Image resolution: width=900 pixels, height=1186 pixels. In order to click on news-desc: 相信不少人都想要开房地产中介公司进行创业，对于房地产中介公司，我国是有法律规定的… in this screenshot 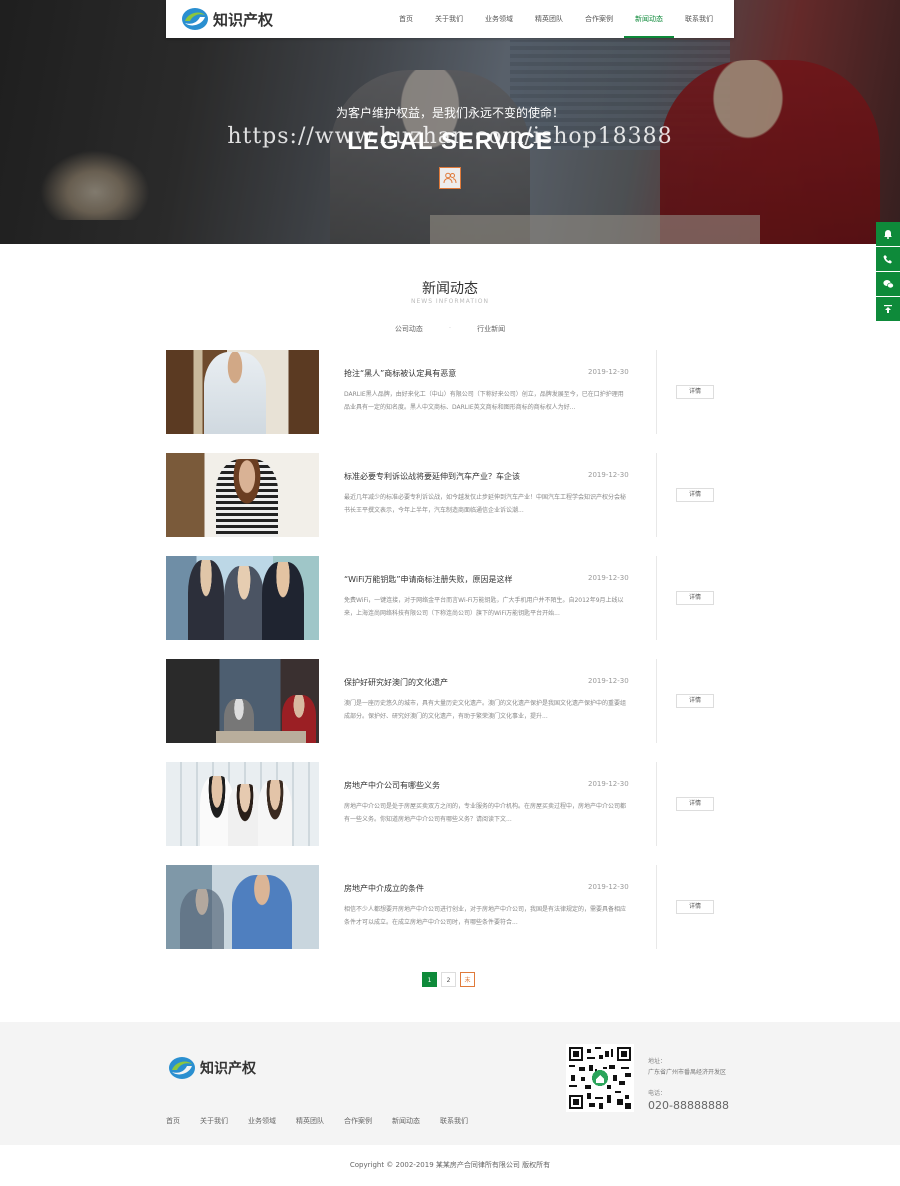, I will do `click(485, 916)`.